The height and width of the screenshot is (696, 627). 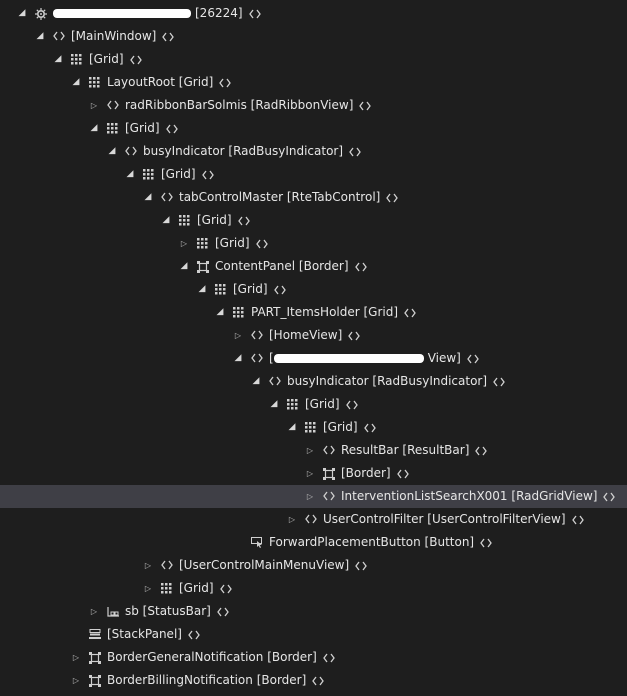 I want to click on tree-row-label: BorderBillingNotification [Border], so click(x=216, y=680).